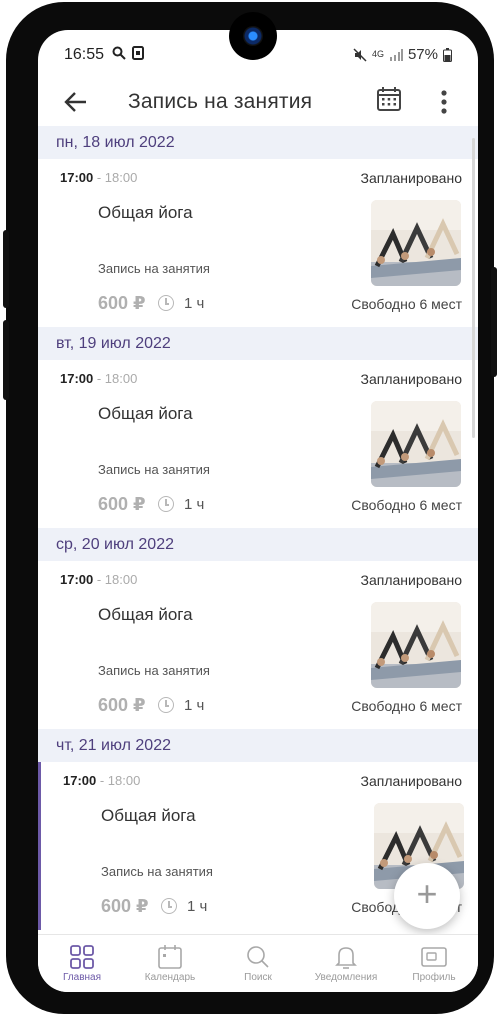 This screenshot has height=1016, width=500. Describe the element at coordinates (258, 977) in the screenshot. I see `nav-label: Поиск` at that location.